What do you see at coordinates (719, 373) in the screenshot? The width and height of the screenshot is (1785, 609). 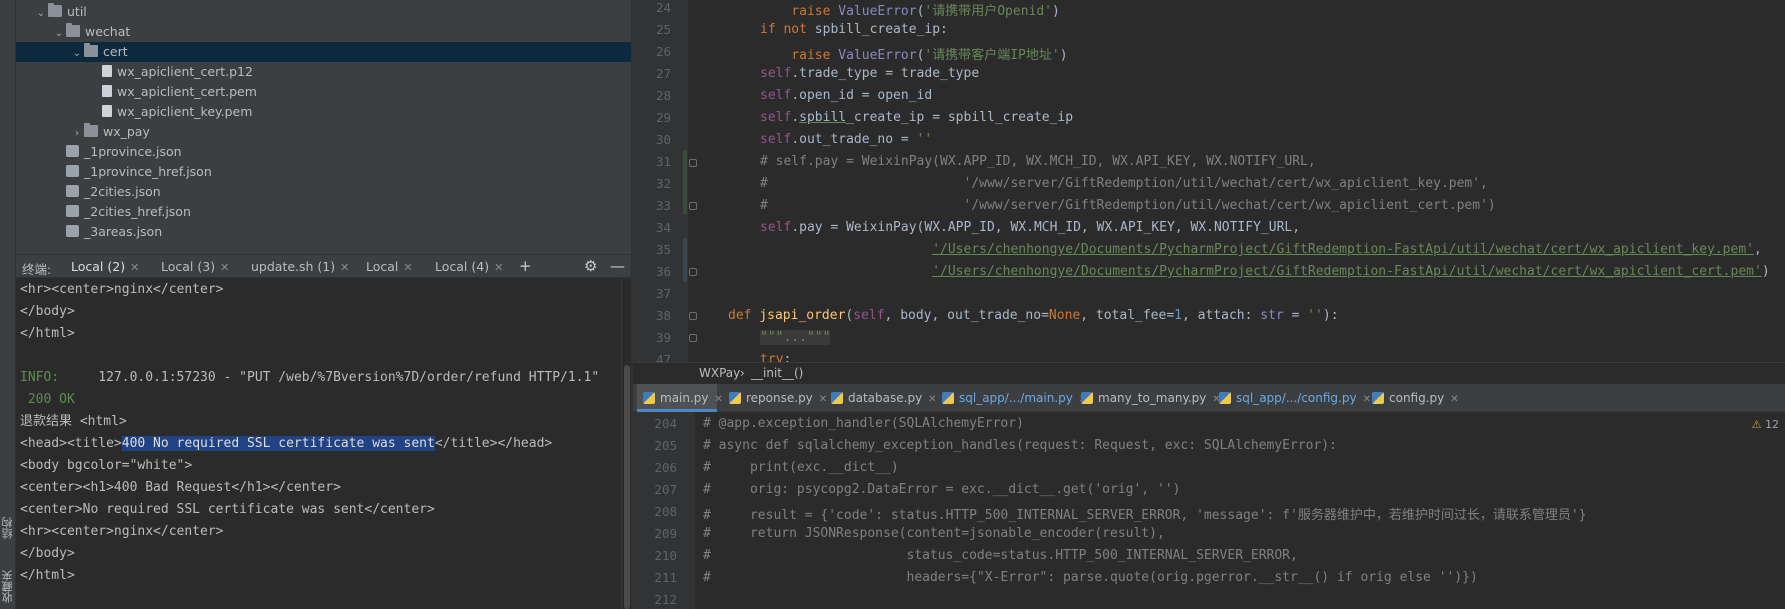 I see `breadcrumb-class: WXPay` at bounding box center [719, 373].